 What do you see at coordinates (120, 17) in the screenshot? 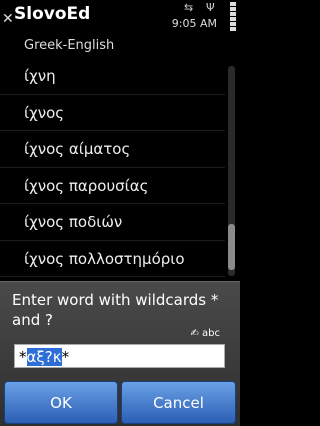
I see `status-bar: ✕ SlovoEd ⇆ Ψ 9:05 AM` at bounding box center [120, 17].